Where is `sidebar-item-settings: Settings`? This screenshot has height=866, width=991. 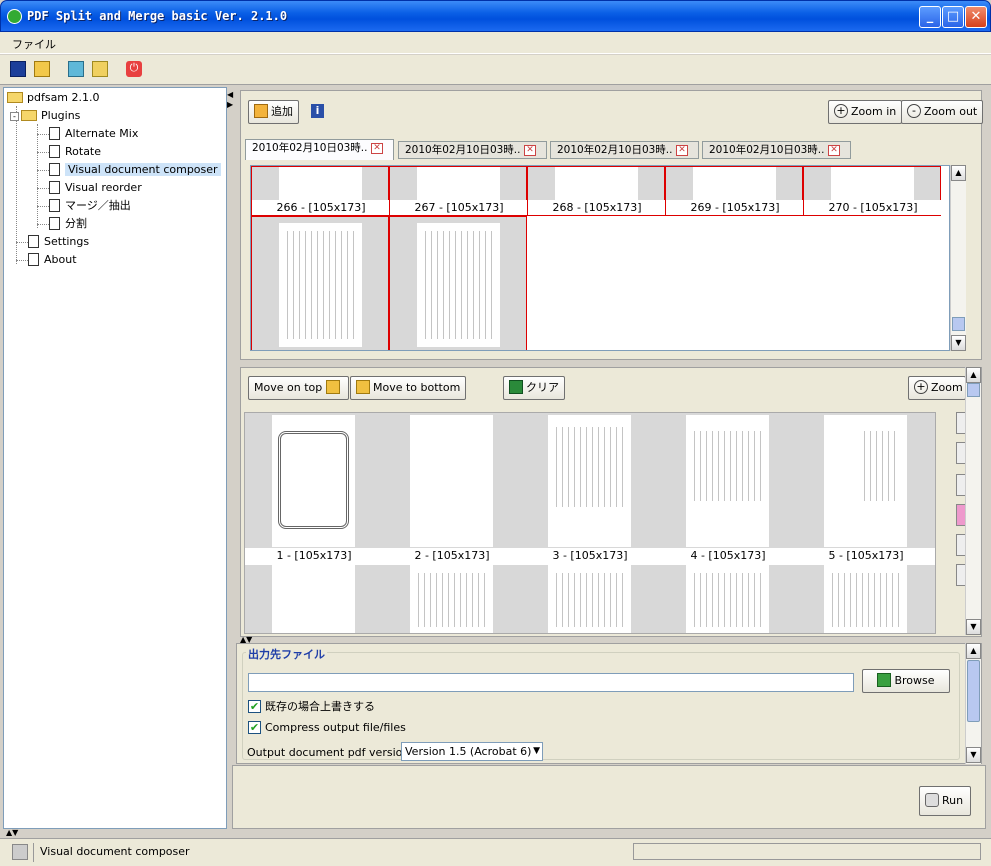
sidebar-item-settings: Settings is located at coordinates (58, 242).